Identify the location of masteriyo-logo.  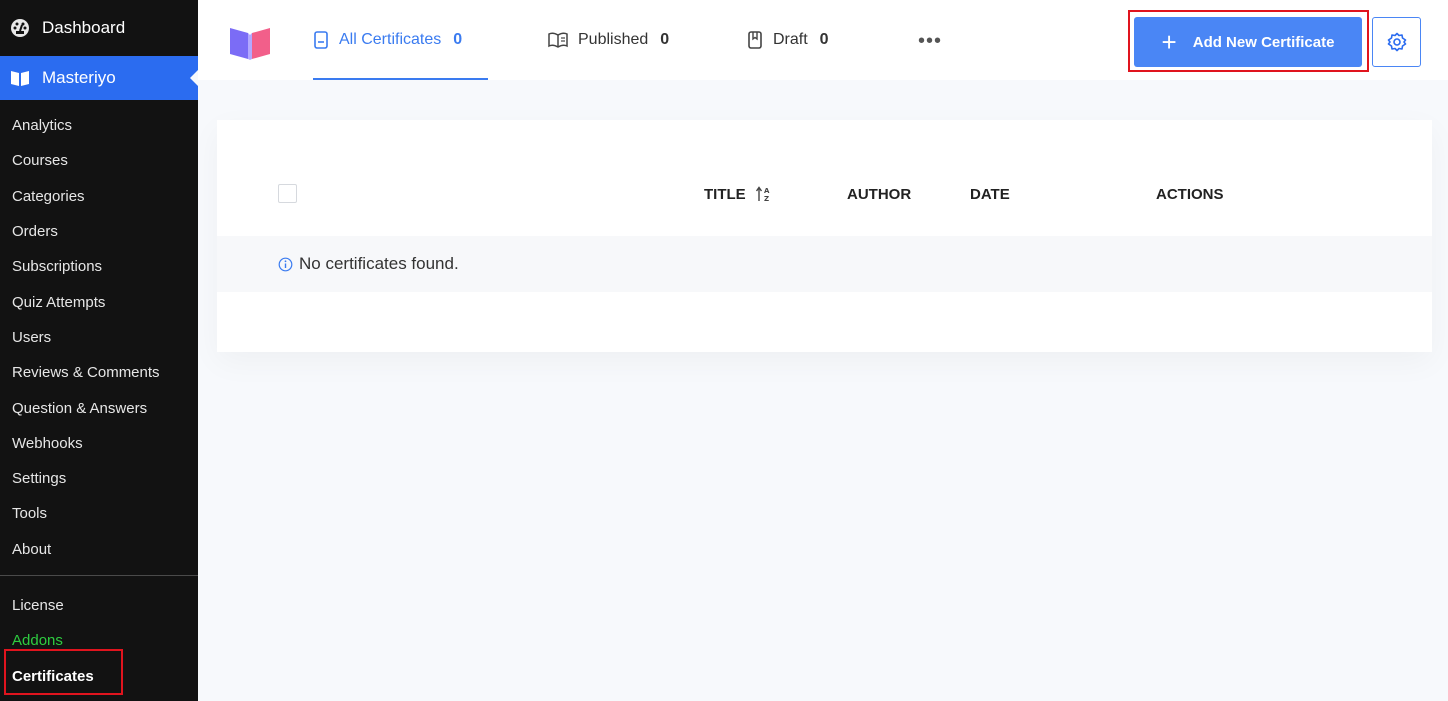
(250, 44).